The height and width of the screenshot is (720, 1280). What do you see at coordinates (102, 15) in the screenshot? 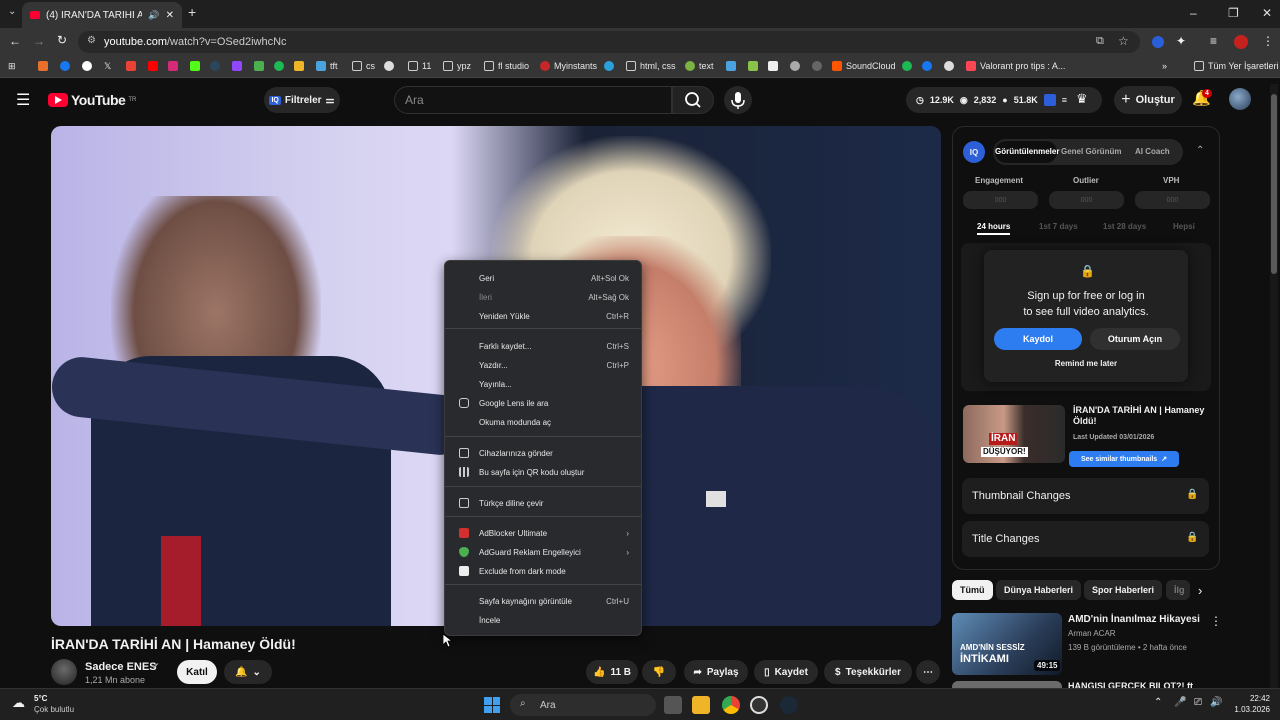
I see `browser-tab: (4) İRAN'DA TARİHİ AN | Ha 🔊 ✕` at bounding box center [102, 15].